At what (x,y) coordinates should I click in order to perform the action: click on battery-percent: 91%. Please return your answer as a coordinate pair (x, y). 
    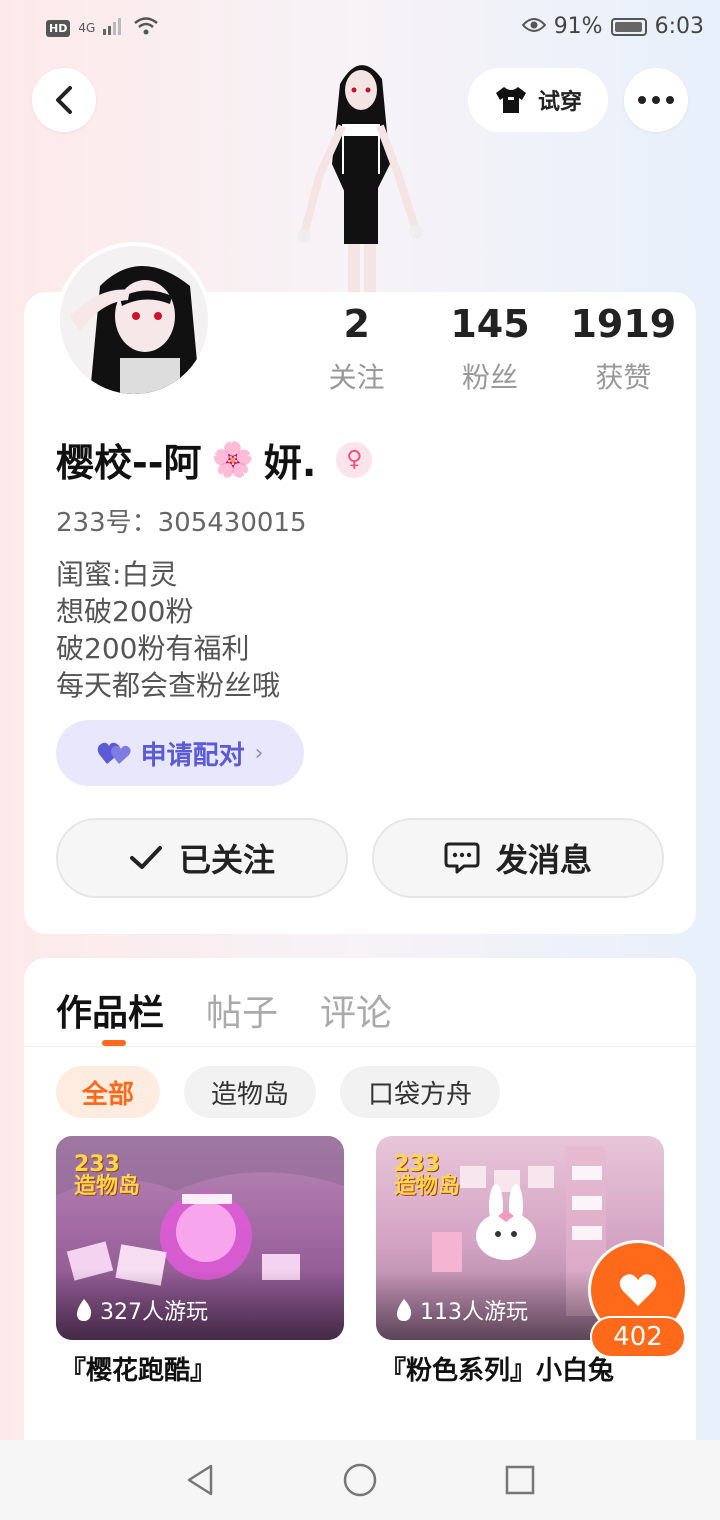
    Looking at the image, I should click on (578, 26).